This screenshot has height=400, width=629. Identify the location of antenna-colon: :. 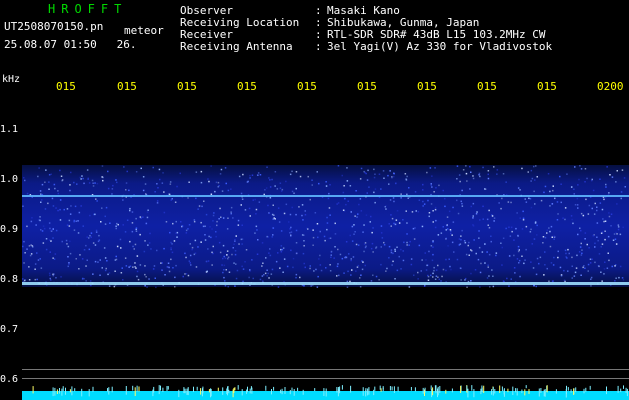
(318, 46).